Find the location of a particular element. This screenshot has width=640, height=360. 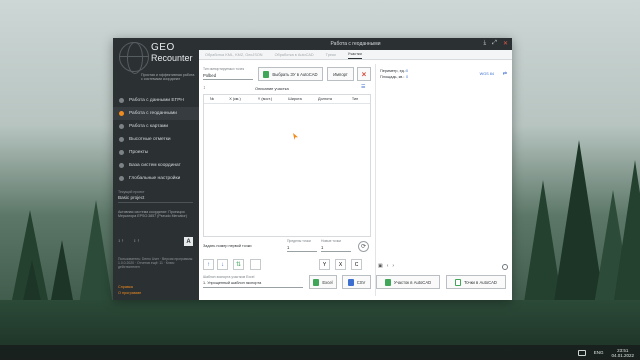

sidebar-item-heights: Высотные отметки is located at coordinates (156, 139).